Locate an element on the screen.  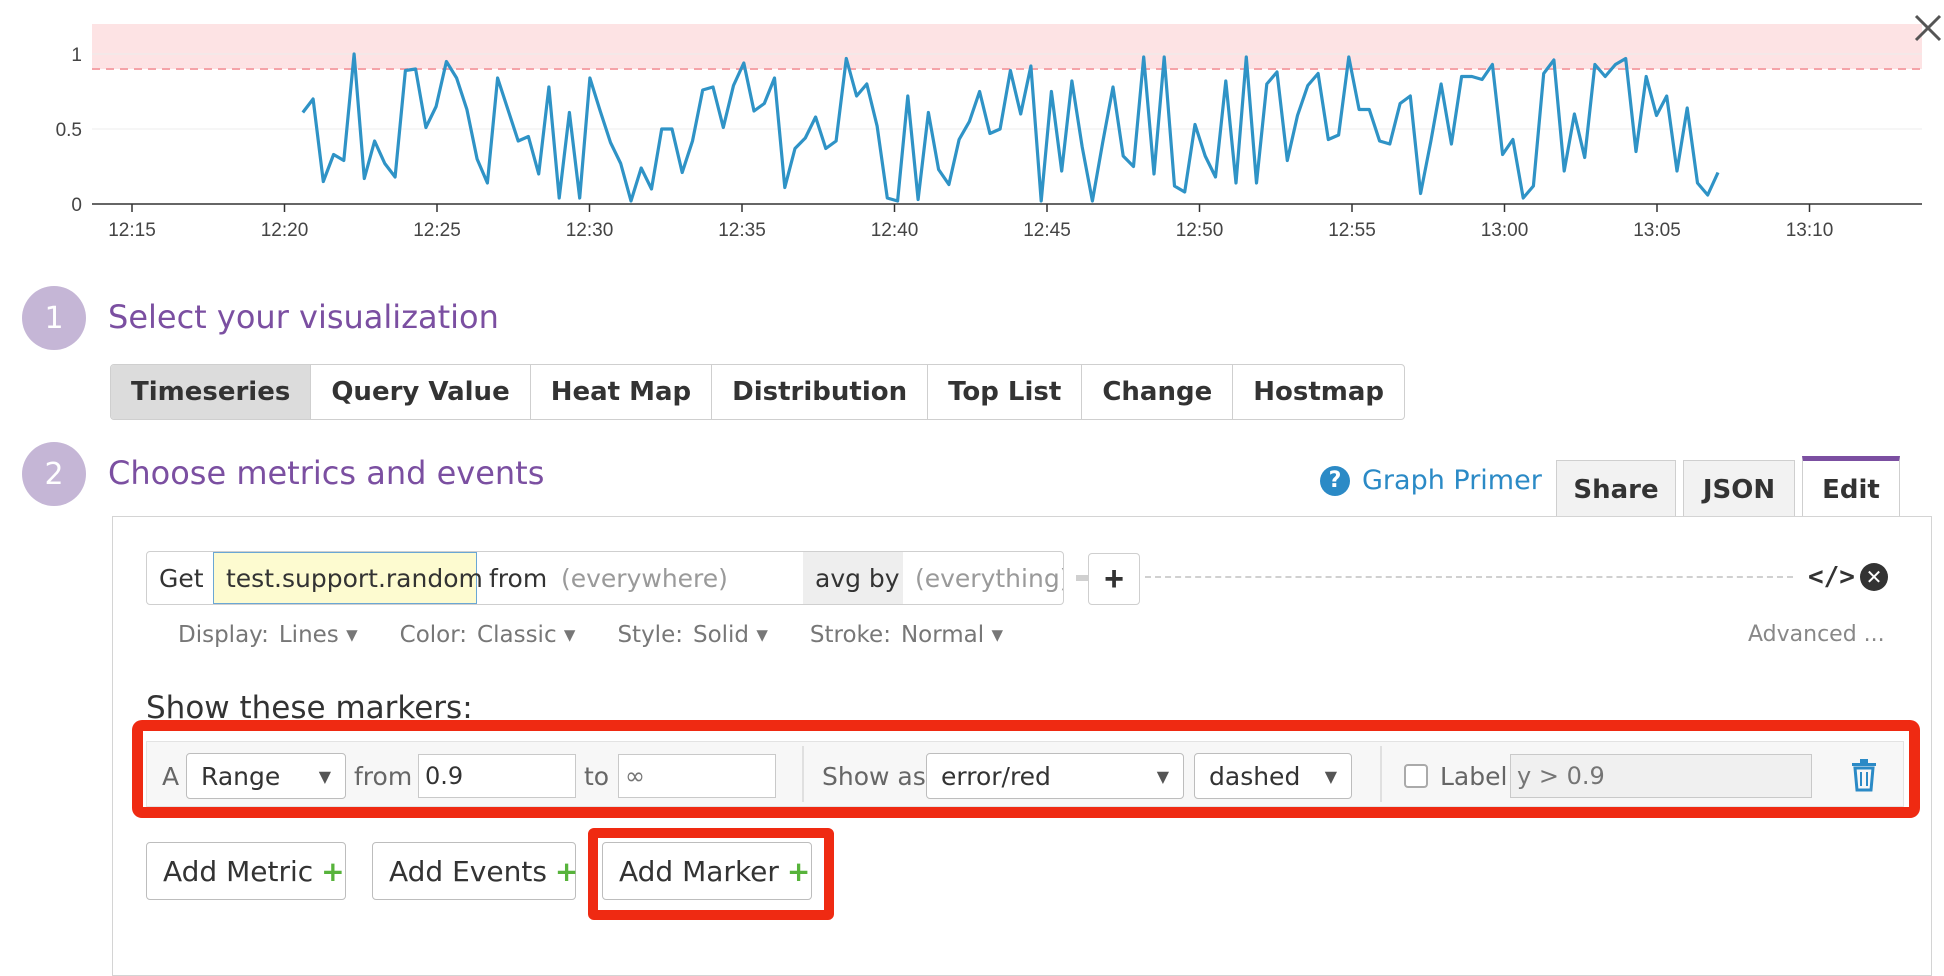
x-tick-label: 12:50 is located at coordinates (1200, 230).